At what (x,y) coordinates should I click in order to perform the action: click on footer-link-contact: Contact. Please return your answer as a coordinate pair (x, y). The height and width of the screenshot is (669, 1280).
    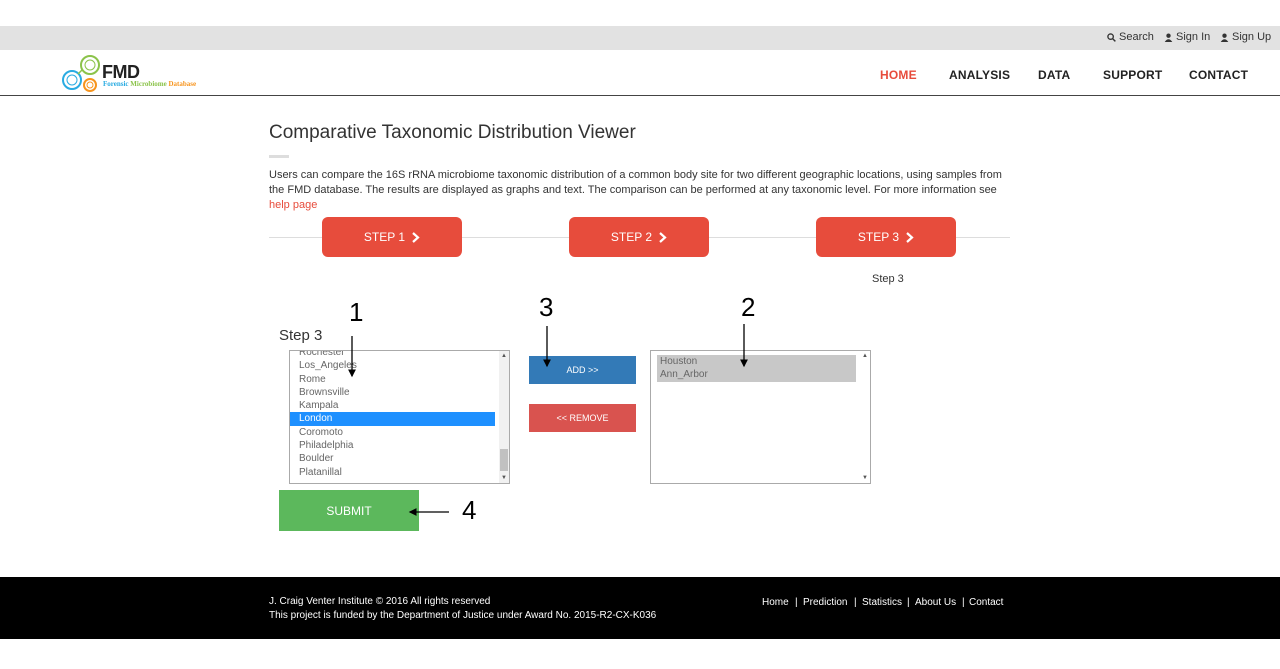
    Looking at the image, I should click on (986, 602).